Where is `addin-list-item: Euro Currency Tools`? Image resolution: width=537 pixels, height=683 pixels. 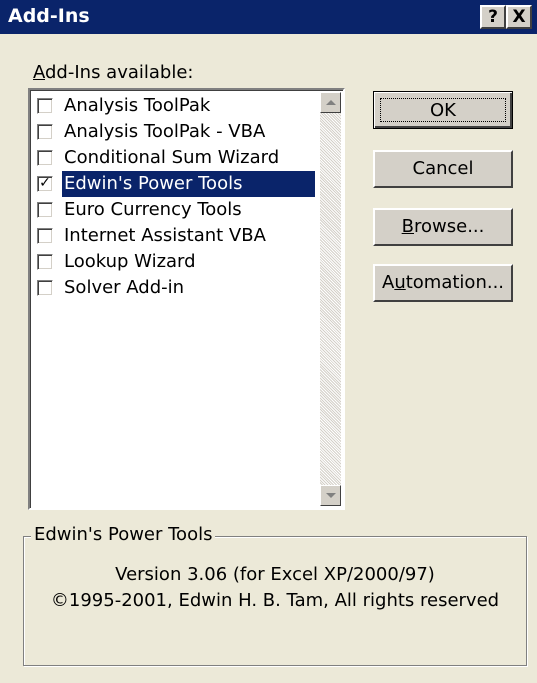
addin-list-item: Euro Currency Tools is located at coordinates (177, 210).